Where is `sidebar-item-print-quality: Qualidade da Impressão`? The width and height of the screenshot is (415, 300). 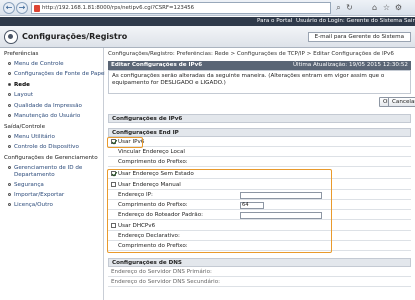
sidebar-item-print-quality: Qualidade da Impressão is located at coordinates (45, 106).